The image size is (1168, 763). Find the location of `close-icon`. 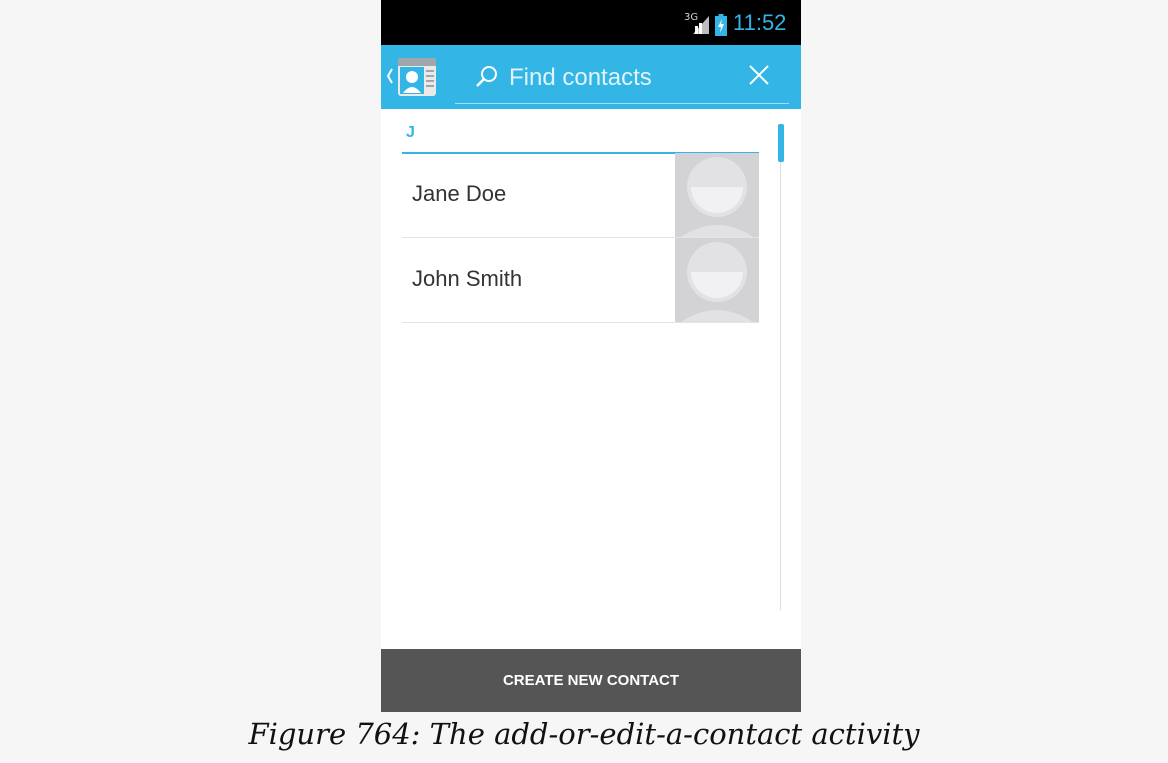

close-icon is located at coordinates (759, 75).